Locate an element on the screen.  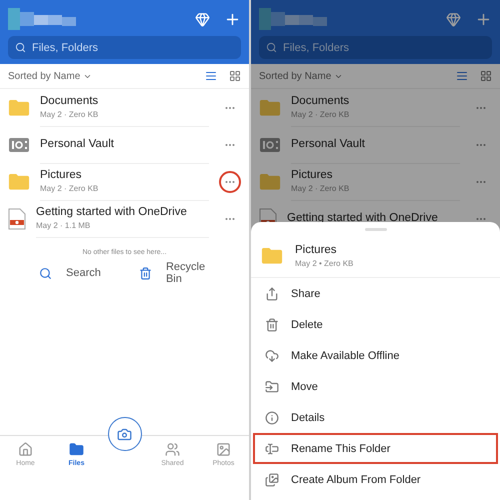
search-field: Files, Folders is located at coordinates (124, 47).